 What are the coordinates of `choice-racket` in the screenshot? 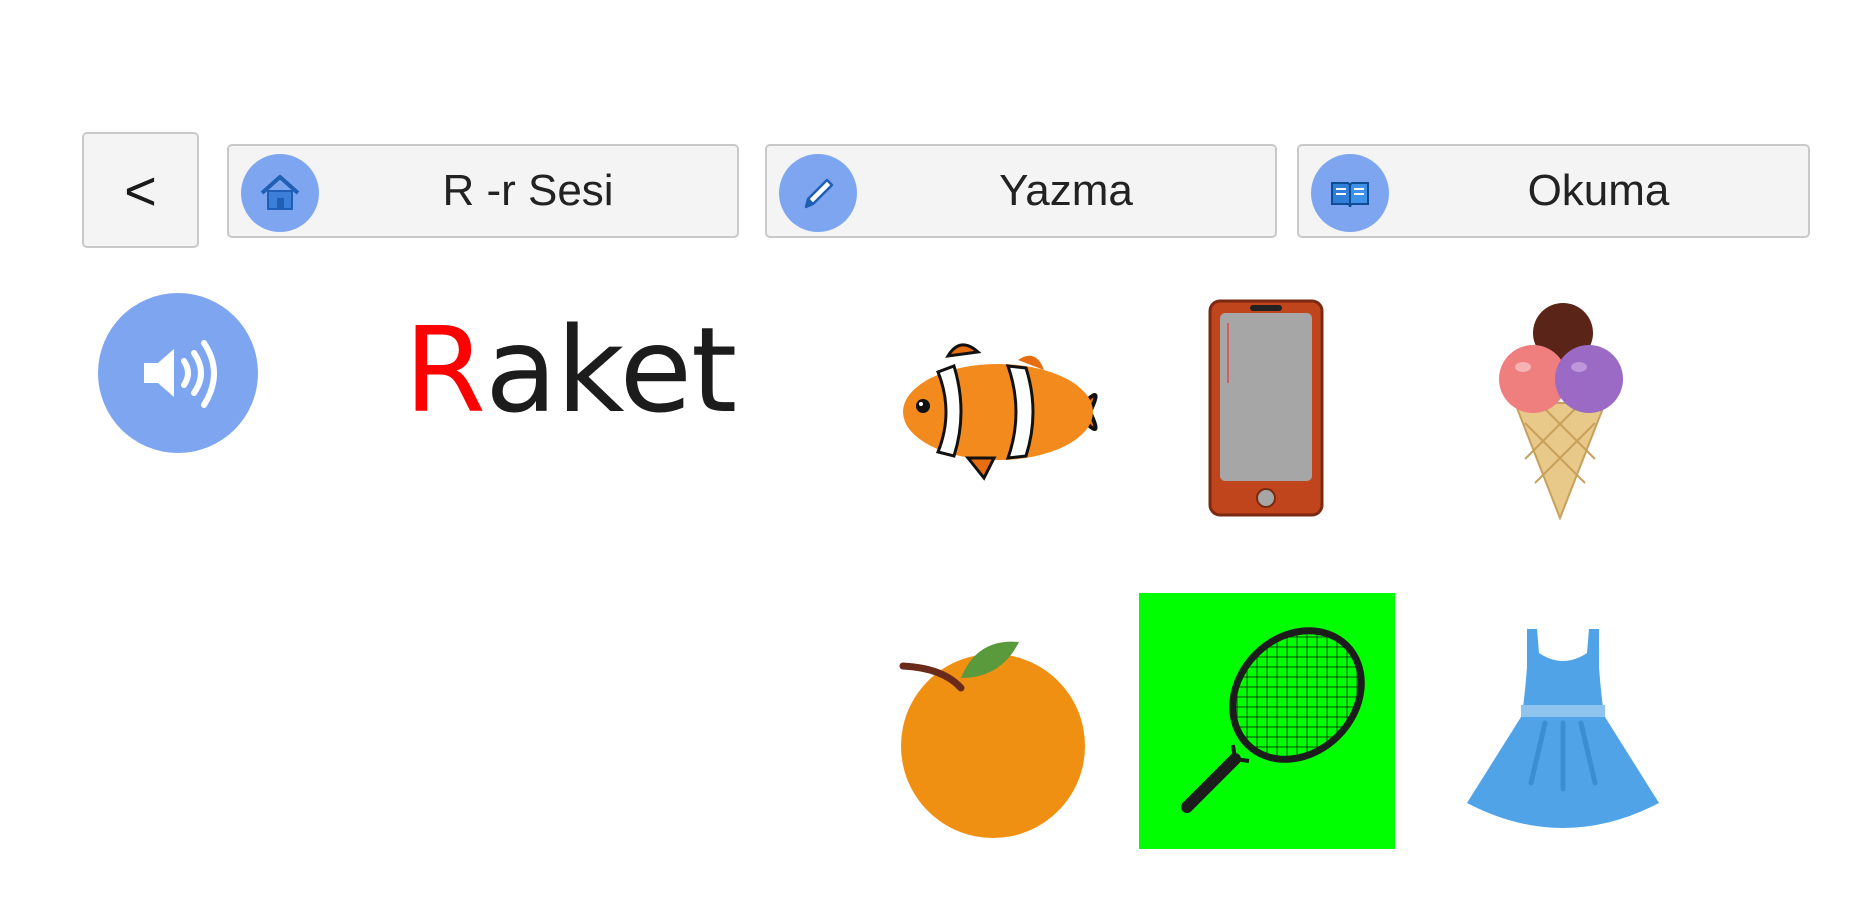 It's located at (1267, 721).